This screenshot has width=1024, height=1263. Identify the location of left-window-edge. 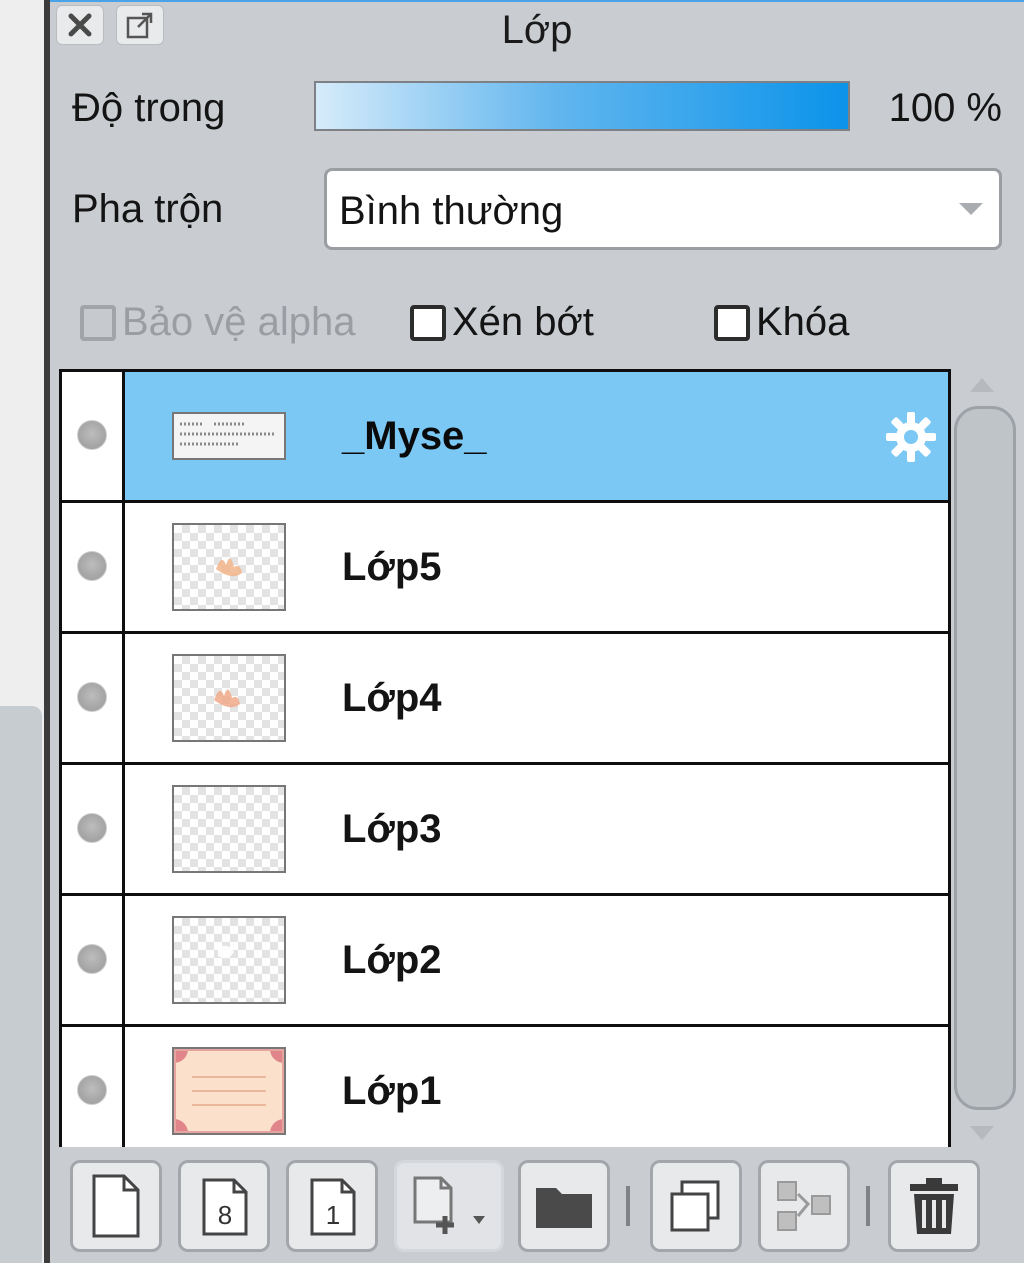
(22, 631).